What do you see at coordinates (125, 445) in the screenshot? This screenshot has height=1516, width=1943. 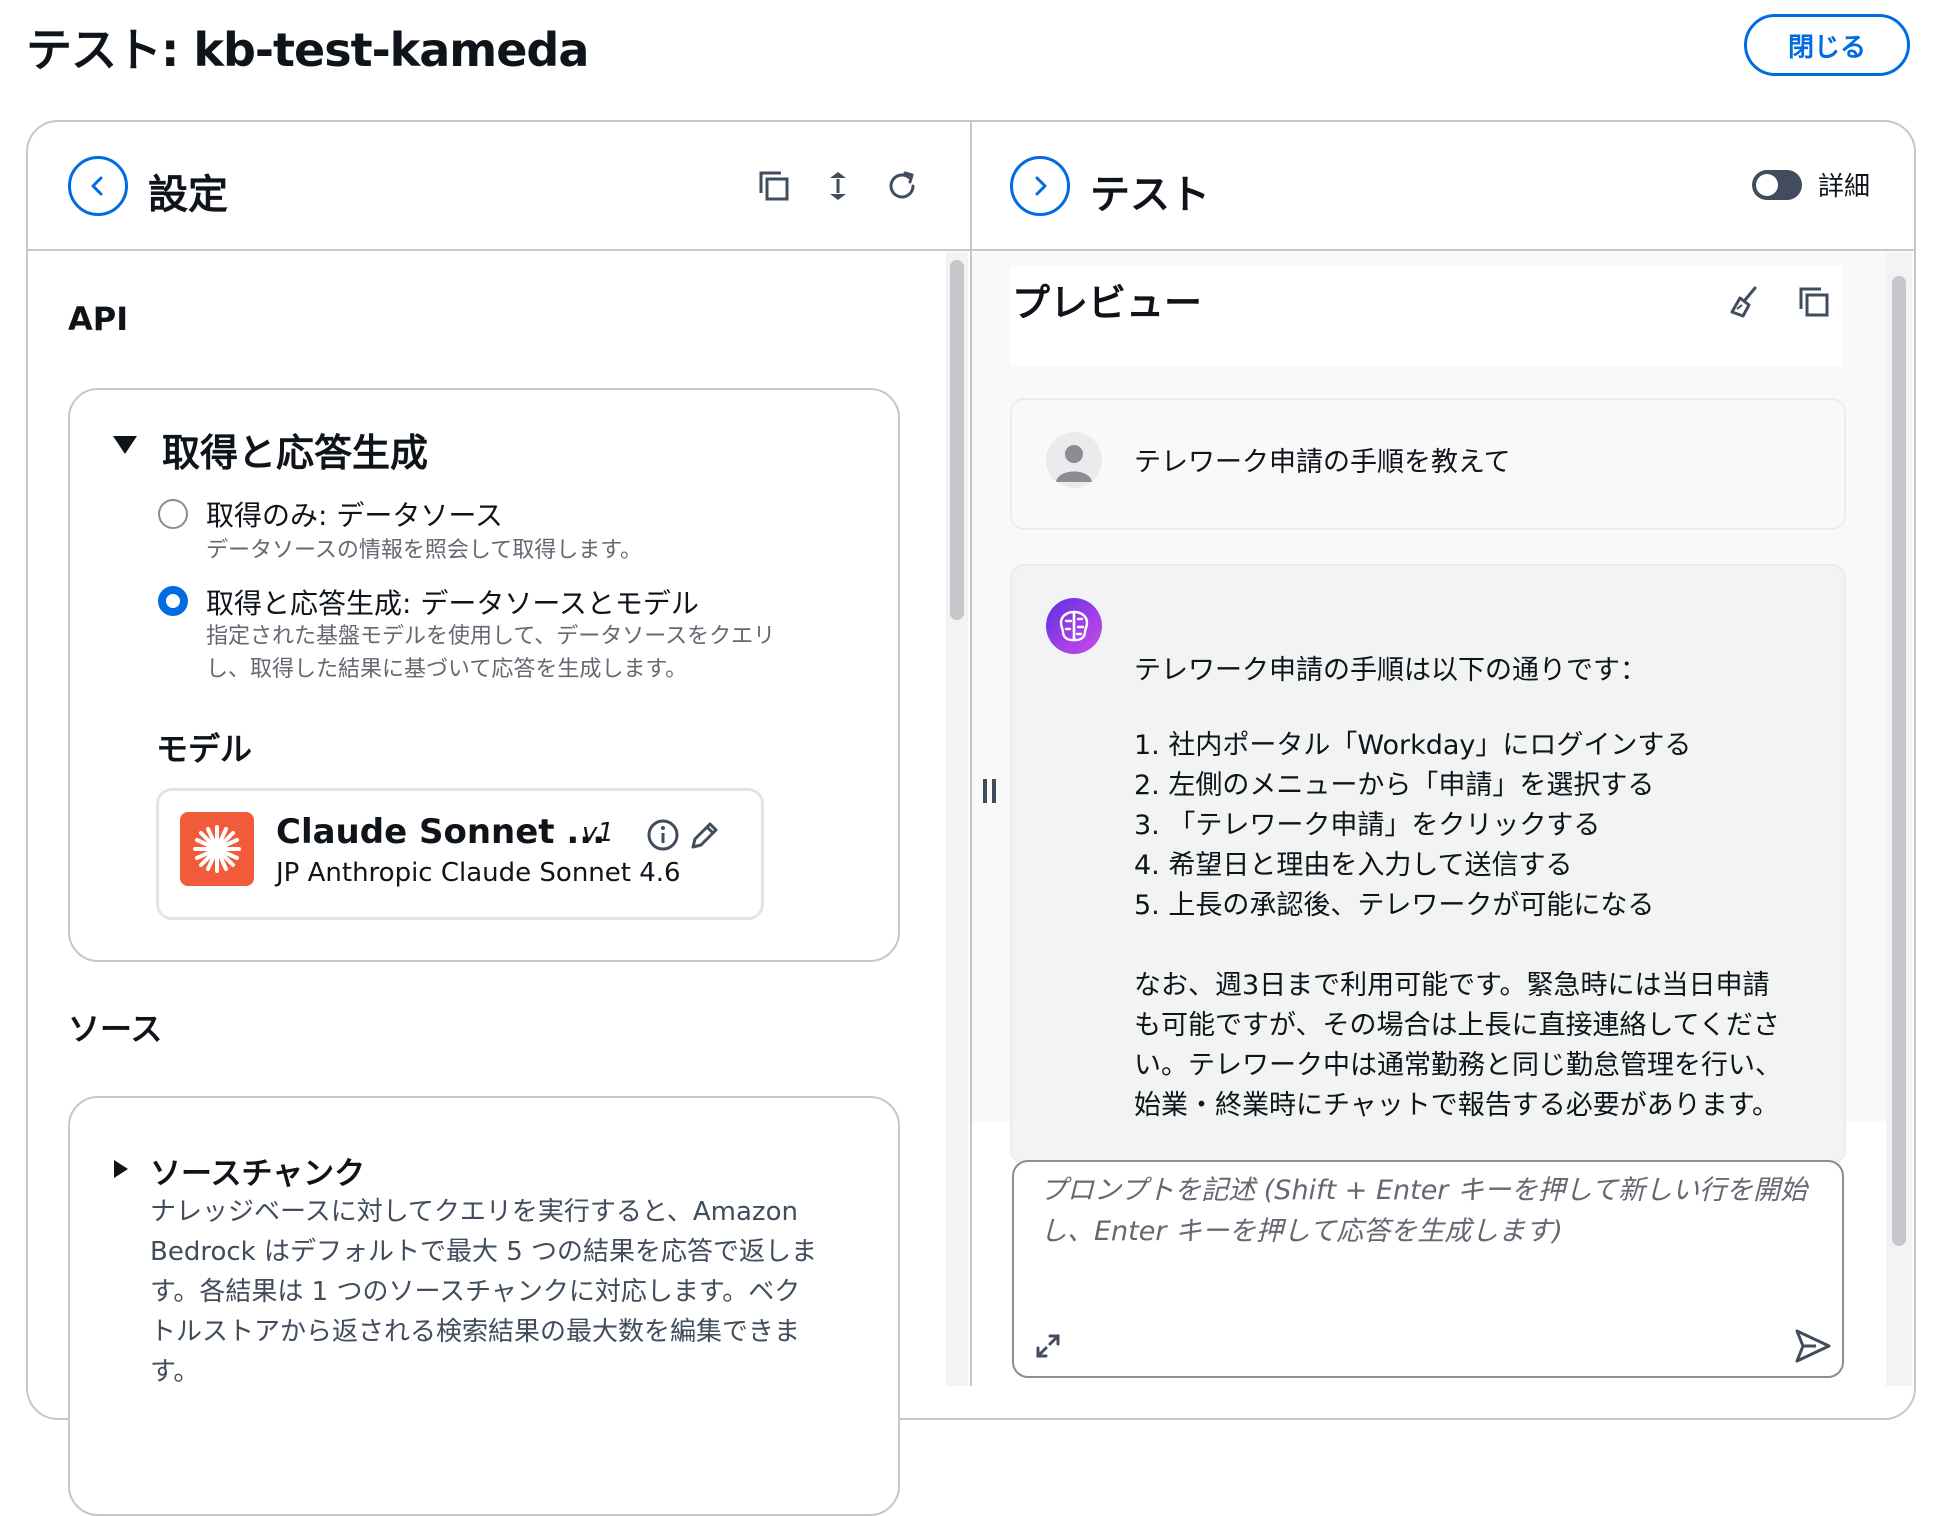 I see `caret-down-icon` at bounding box center [125, 445].